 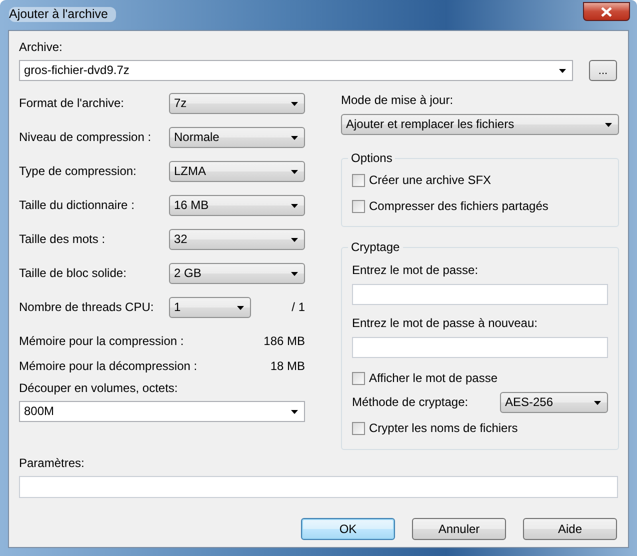 What do you see at coordinates (410, 402) in the screenshot?
I see `field-label: Méthode de cryptage:` at bounding box center [410, 402].